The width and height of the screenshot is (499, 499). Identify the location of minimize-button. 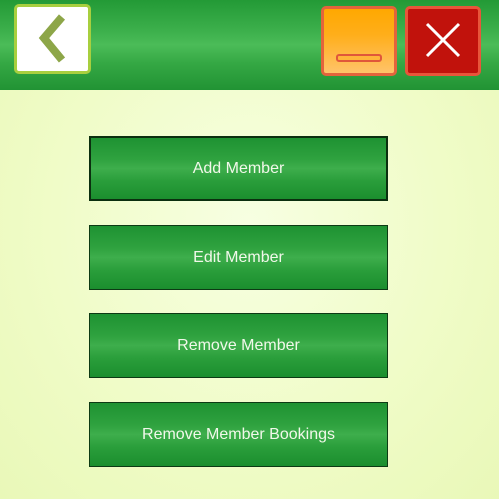
(359, 41).